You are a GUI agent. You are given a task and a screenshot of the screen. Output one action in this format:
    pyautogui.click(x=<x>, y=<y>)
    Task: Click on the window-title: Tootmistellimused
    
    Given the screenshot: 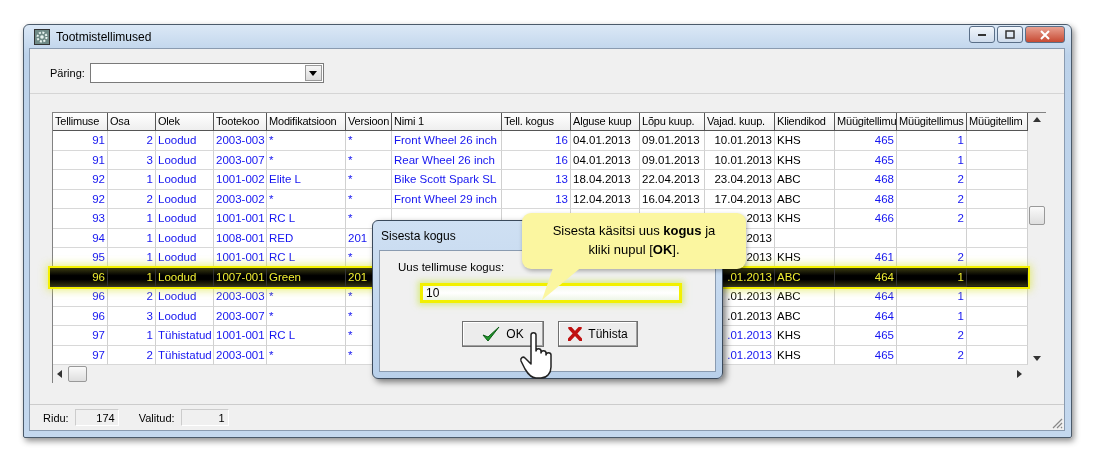 What is the action you would take?
    pyautogui.click(x=104, y=36)
    